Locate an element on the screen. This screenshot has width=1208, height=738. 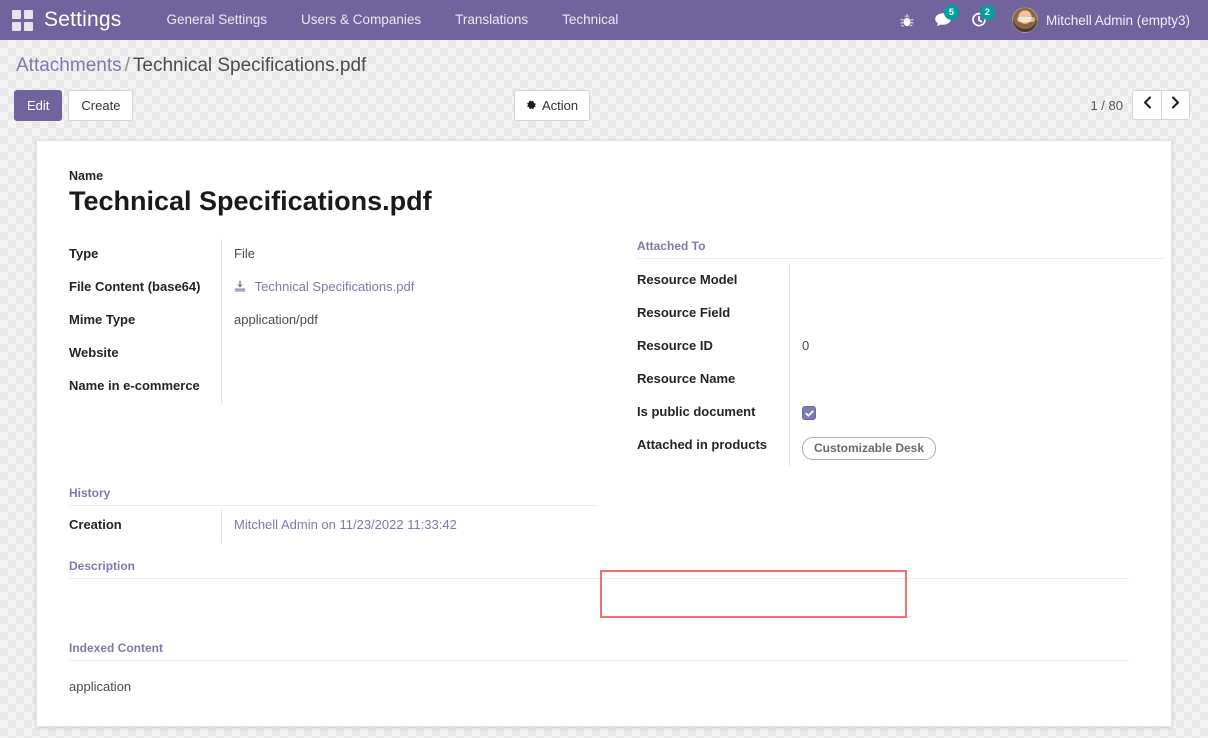
pager-count: 1 / 80 is located at coordinates (1106, 105).